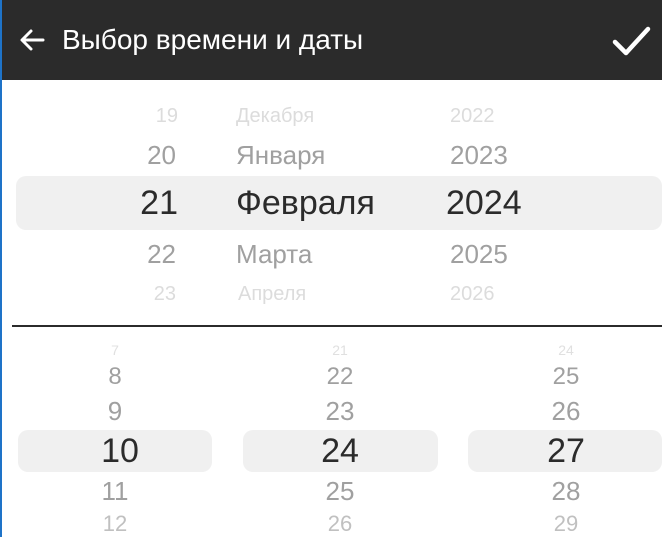 The width and height of the screenshot is (662, 537). I want to click on month-item: Декабря, so click(275, 116).